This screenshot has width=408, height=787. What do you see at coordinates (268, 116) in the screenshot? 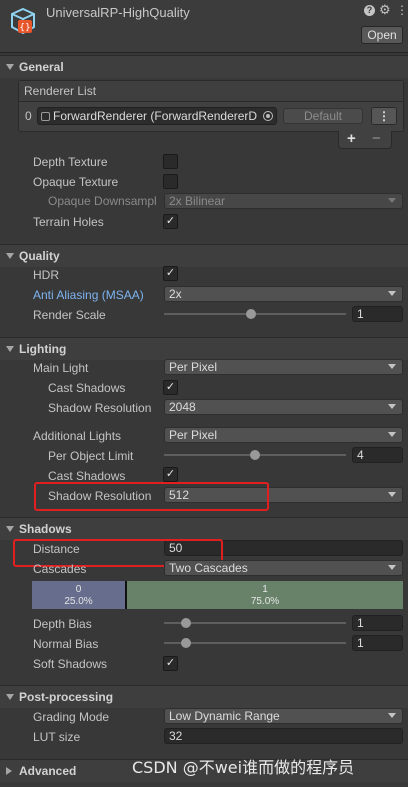
I see `object-picker-icon` at bounding box center [268, 116].